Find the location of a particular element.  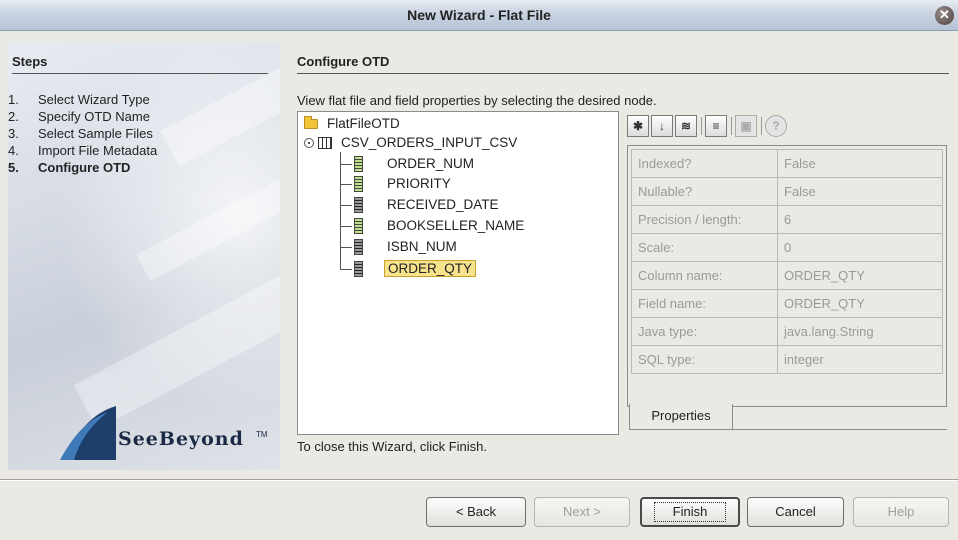

title-bar: New Wizard - Flat File ✕ is located at coordinates (479, 15).